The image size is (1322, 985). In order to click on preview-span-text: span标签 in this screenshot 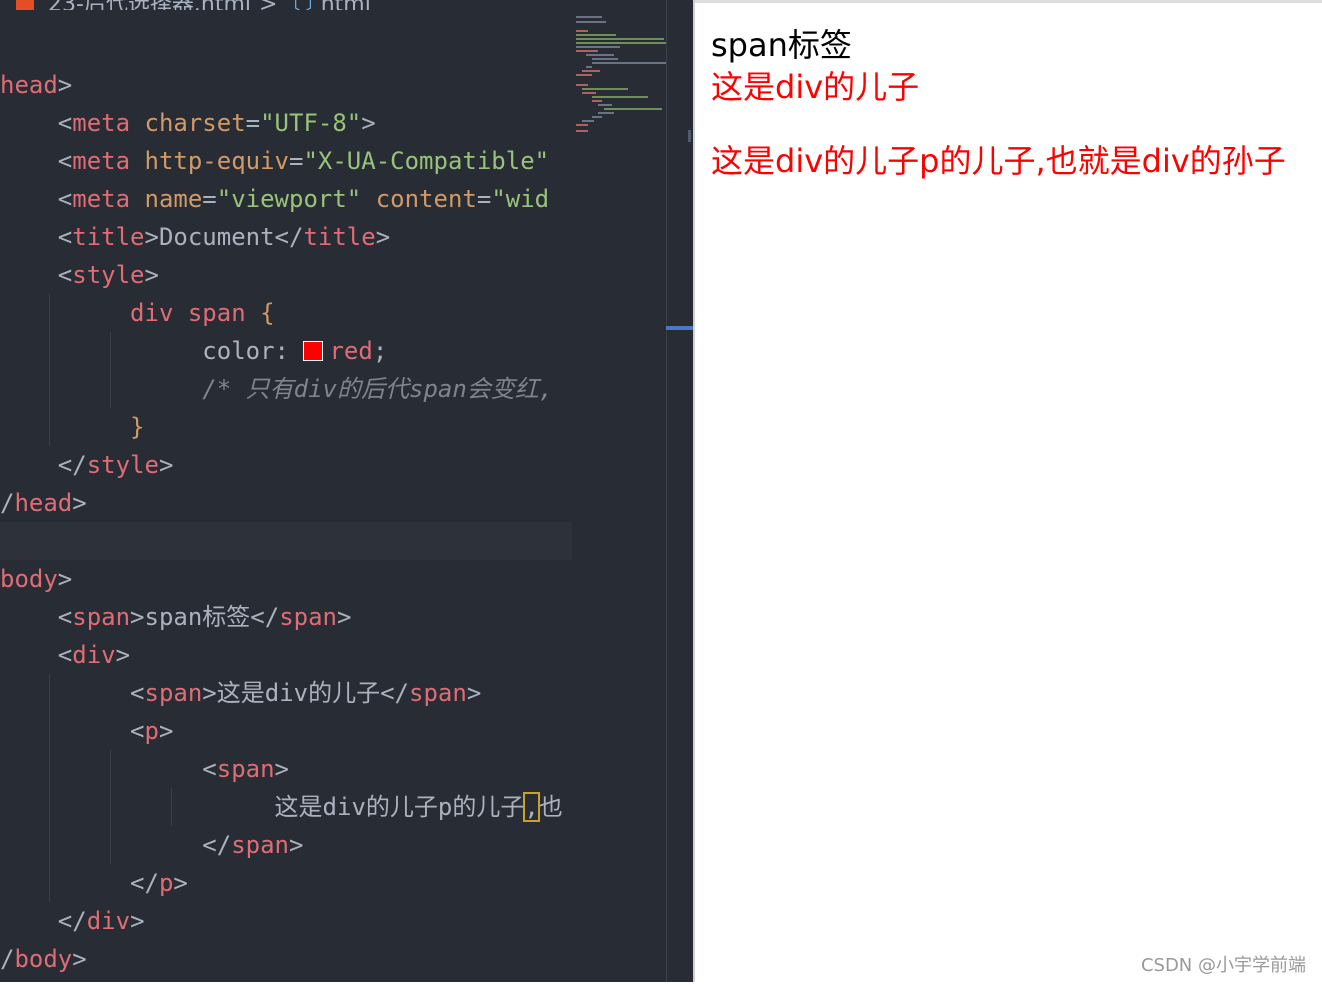, I will do `click(781, 45)`.